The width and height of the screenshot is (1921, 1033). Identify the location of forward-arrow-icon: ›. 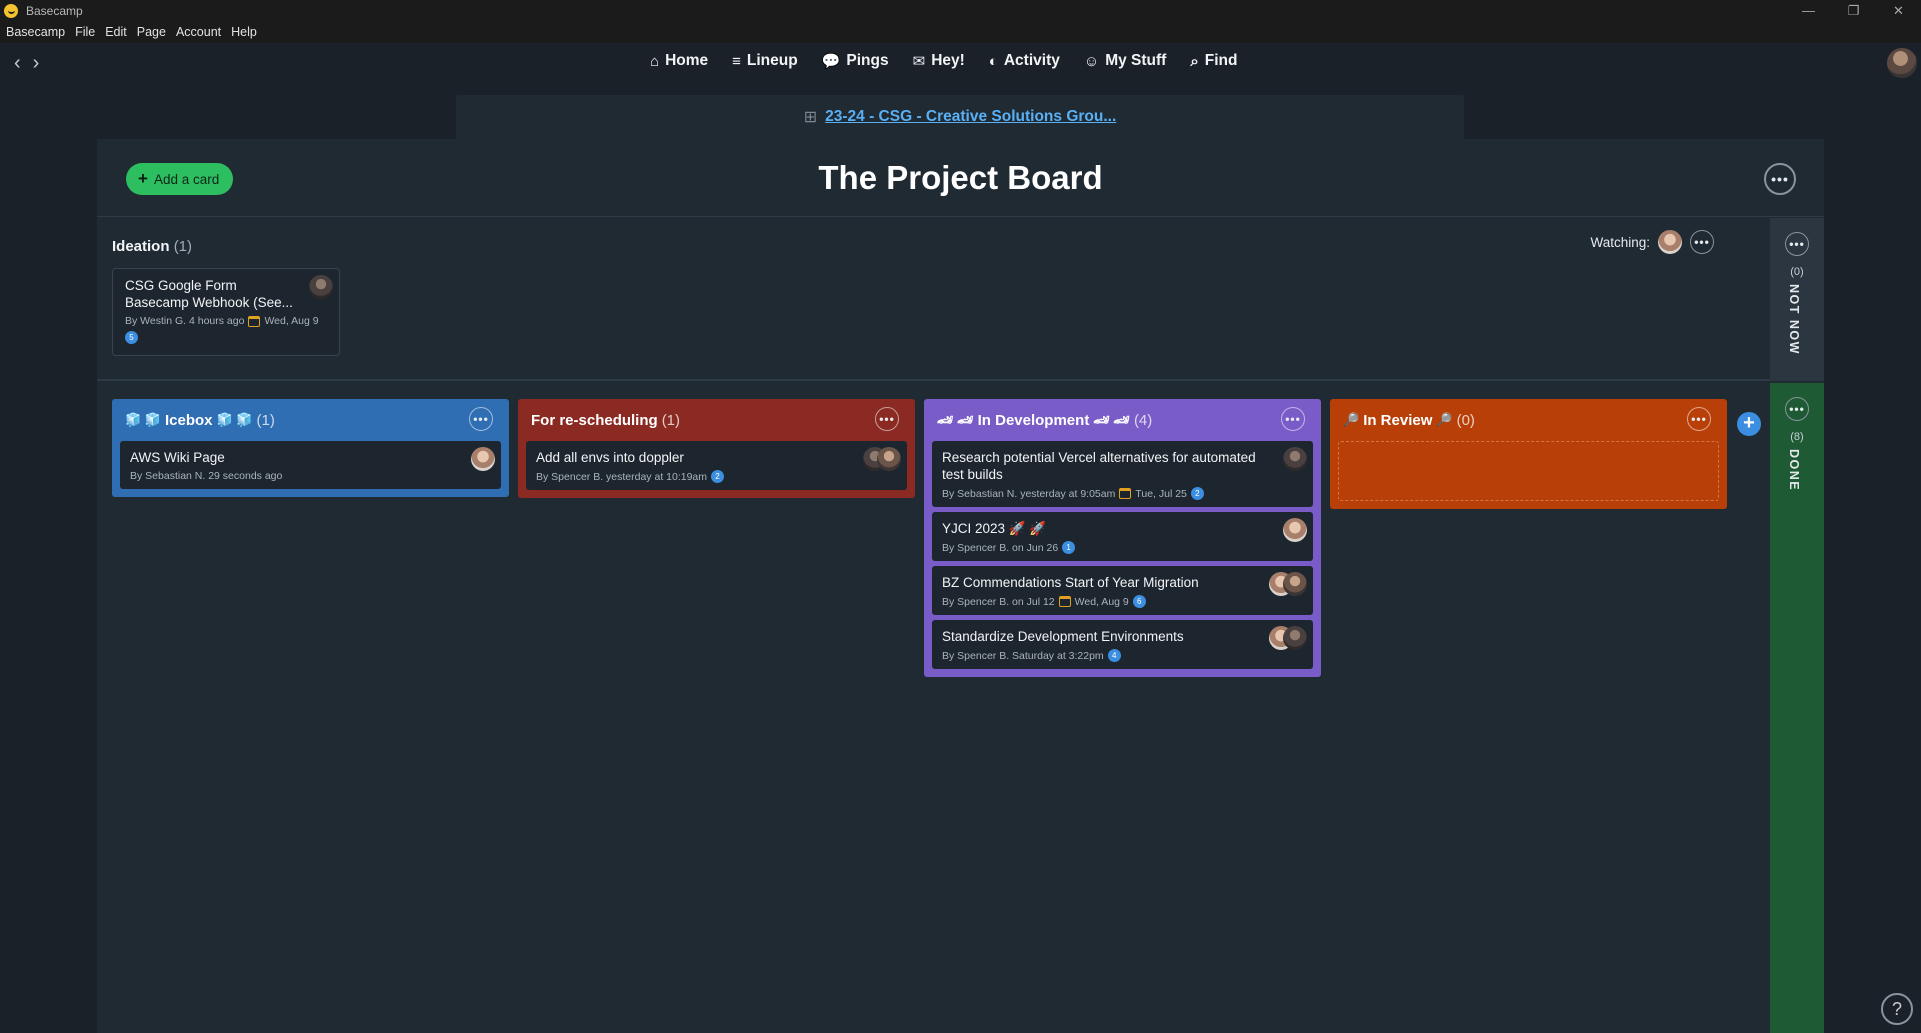
(36, 63).